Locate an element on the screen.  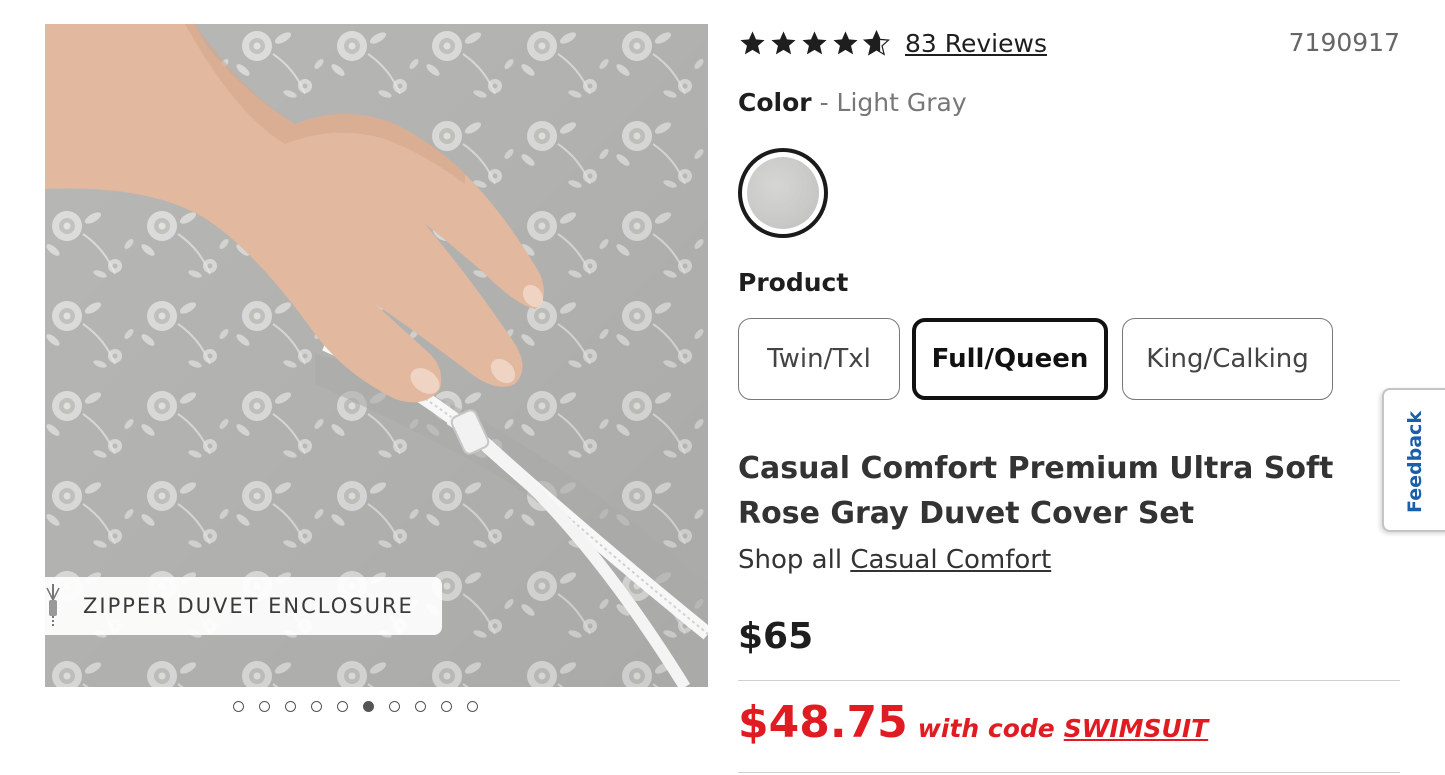
promo-code-link: SWIMSUIT is located at coordinates (1136, 728).